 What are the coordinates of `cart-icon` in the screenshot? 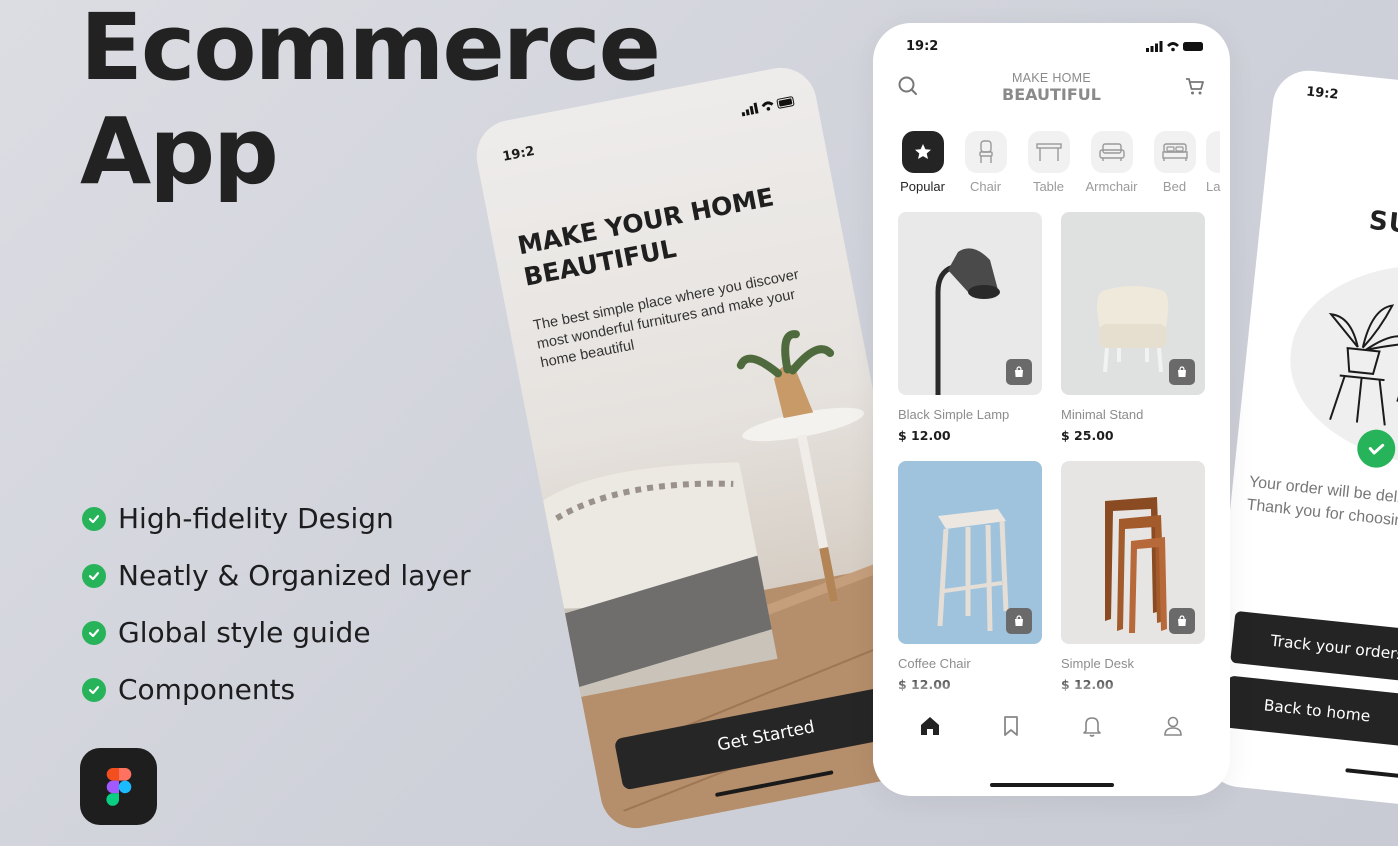 It's located at (1195, 88).